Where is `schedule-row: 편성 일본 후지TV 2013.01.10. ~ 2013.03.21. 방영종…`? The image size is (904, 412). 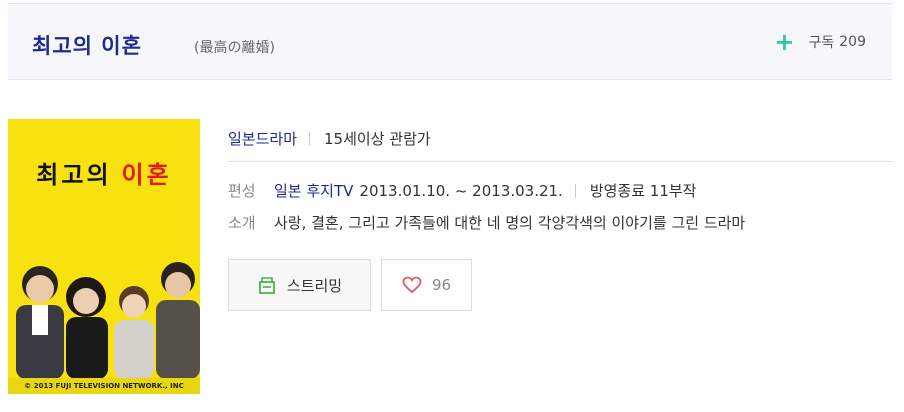 schedule-row: 편성 일본 후지TV 2013.01.10. ~ 2013.03.21. 방영종… is located at coordinates (462, 190).